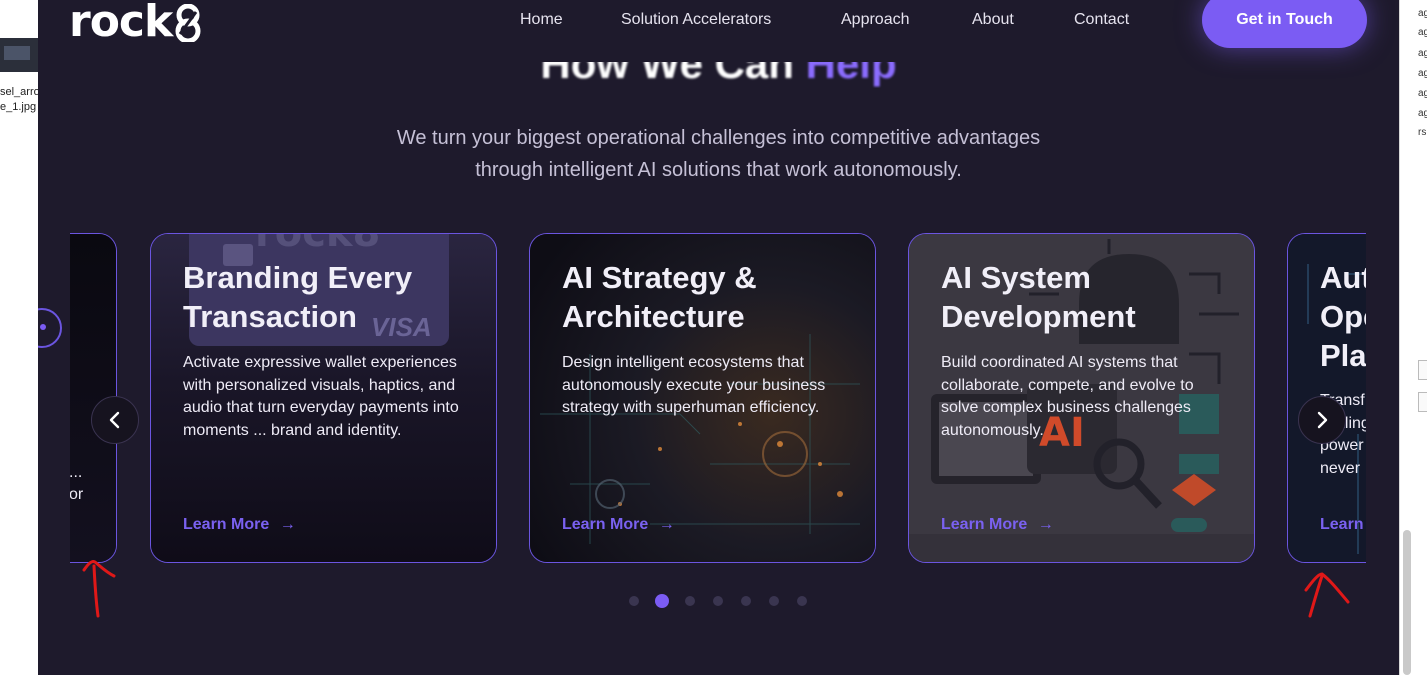 This screenshot has width=1427, height=675. I want to click on card-description-fragment: or, so click(77, 494).